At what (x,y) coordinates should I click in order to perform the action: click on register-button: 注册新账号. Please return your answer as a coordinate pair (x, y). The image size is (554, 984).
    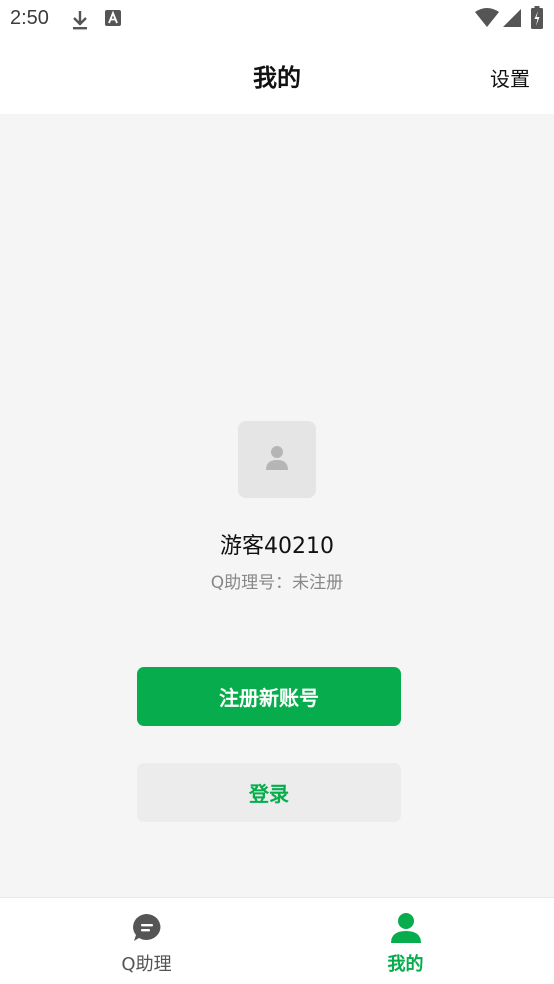
    Looking at the image, I should click on (269, 696).